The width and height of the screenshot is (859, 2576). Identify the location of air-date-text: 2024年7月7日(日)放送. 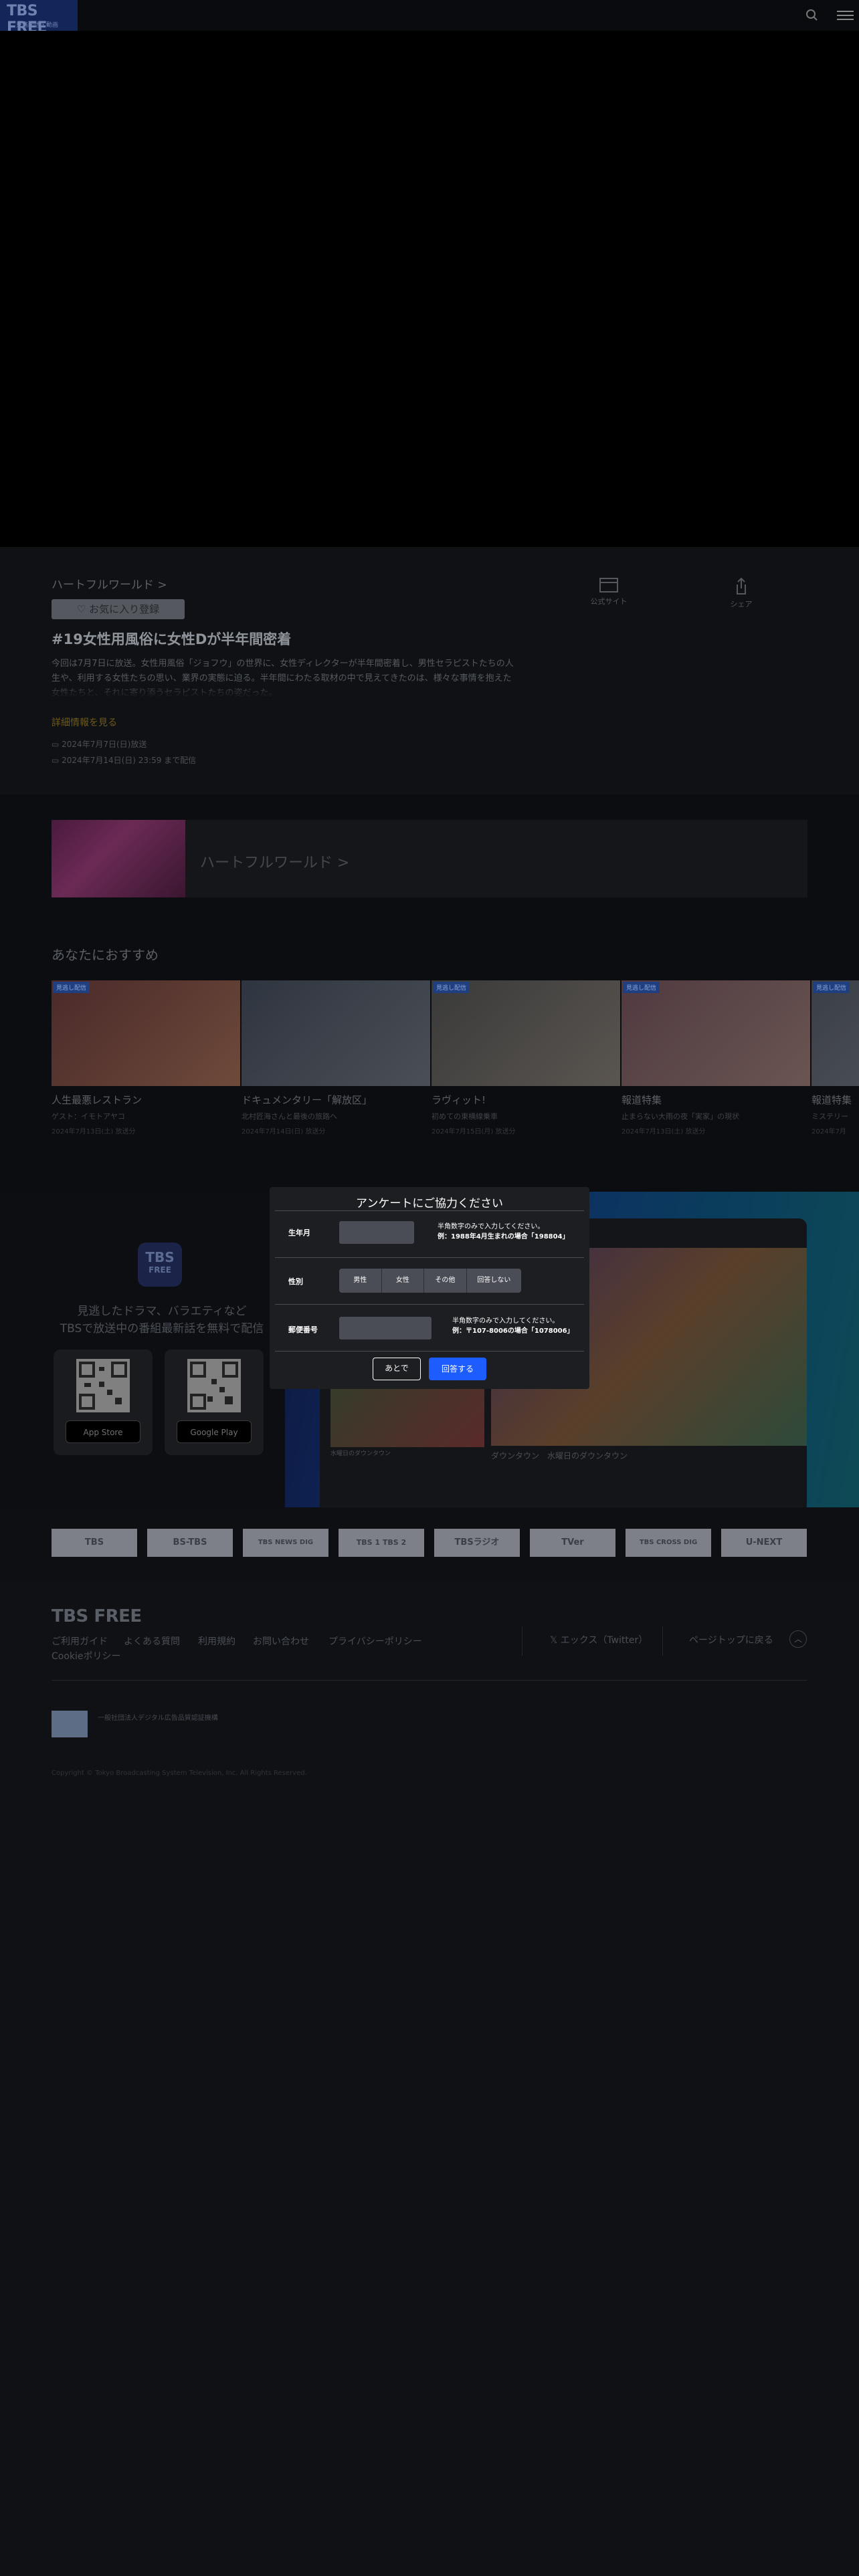
(105, 745).